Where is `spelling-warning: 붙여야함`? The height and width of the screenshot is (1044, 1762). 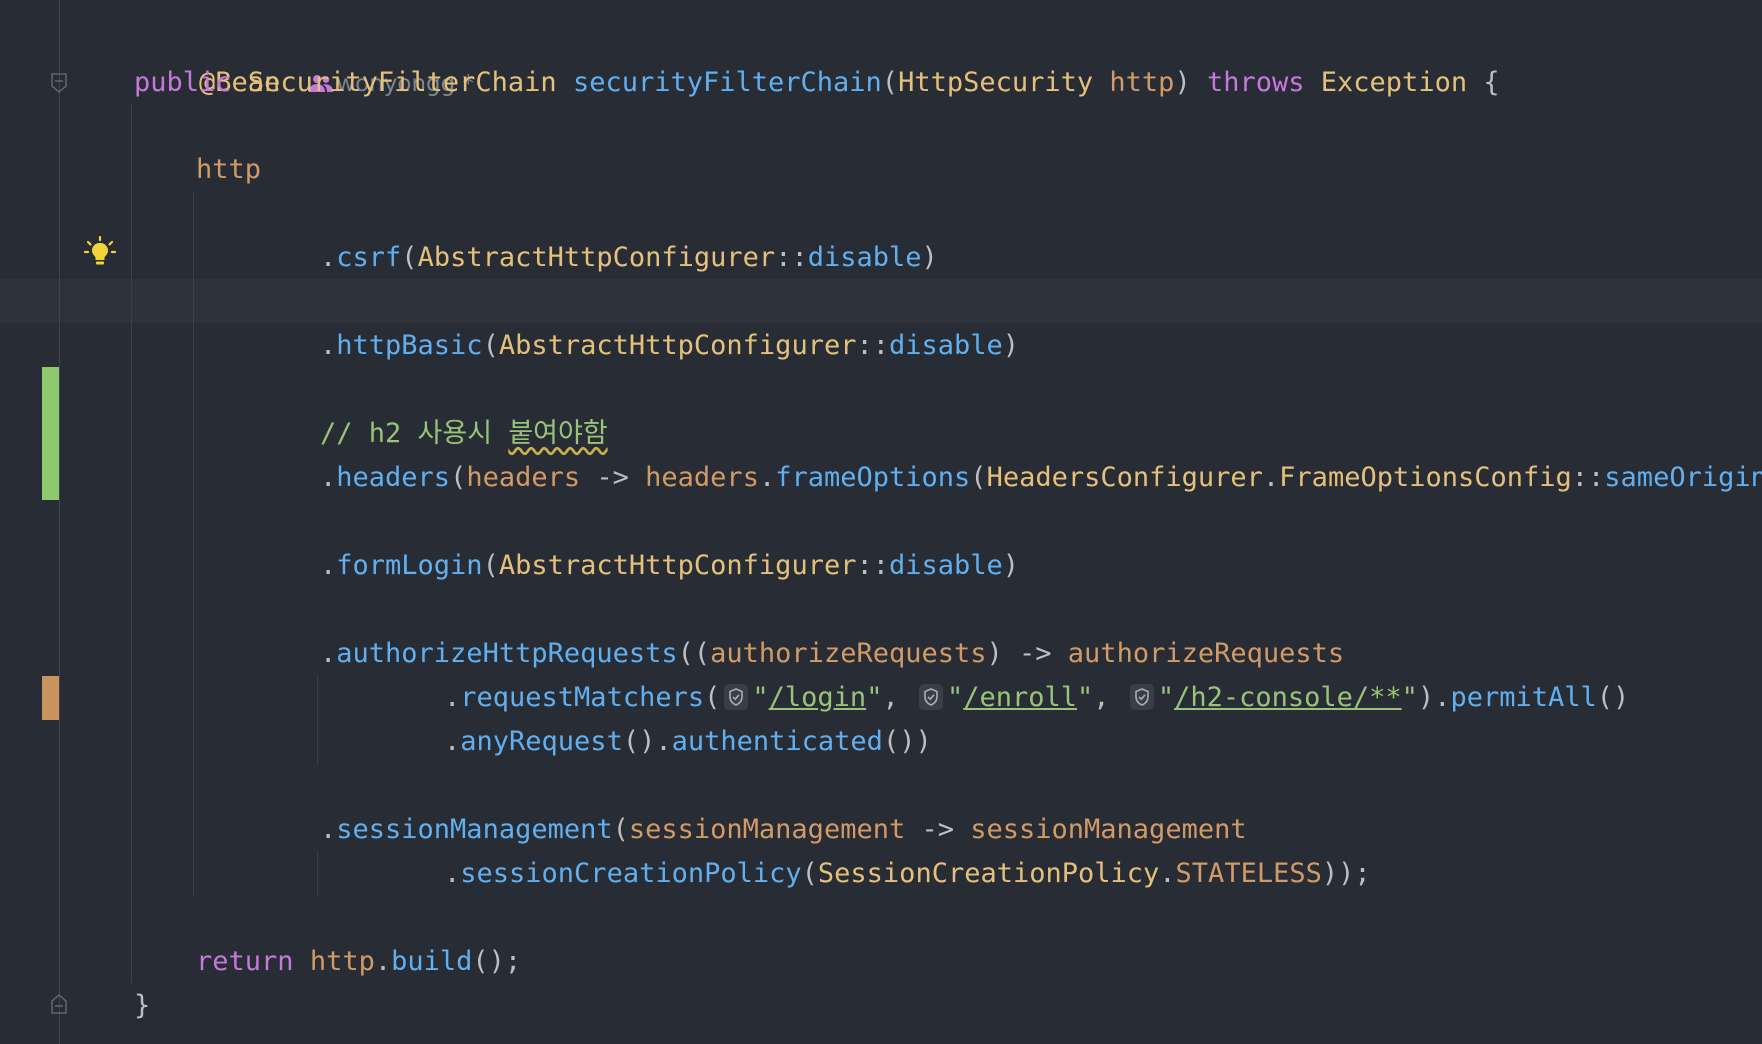
spelling-warning: 붙여야함 is located at coordinates (557, 433).